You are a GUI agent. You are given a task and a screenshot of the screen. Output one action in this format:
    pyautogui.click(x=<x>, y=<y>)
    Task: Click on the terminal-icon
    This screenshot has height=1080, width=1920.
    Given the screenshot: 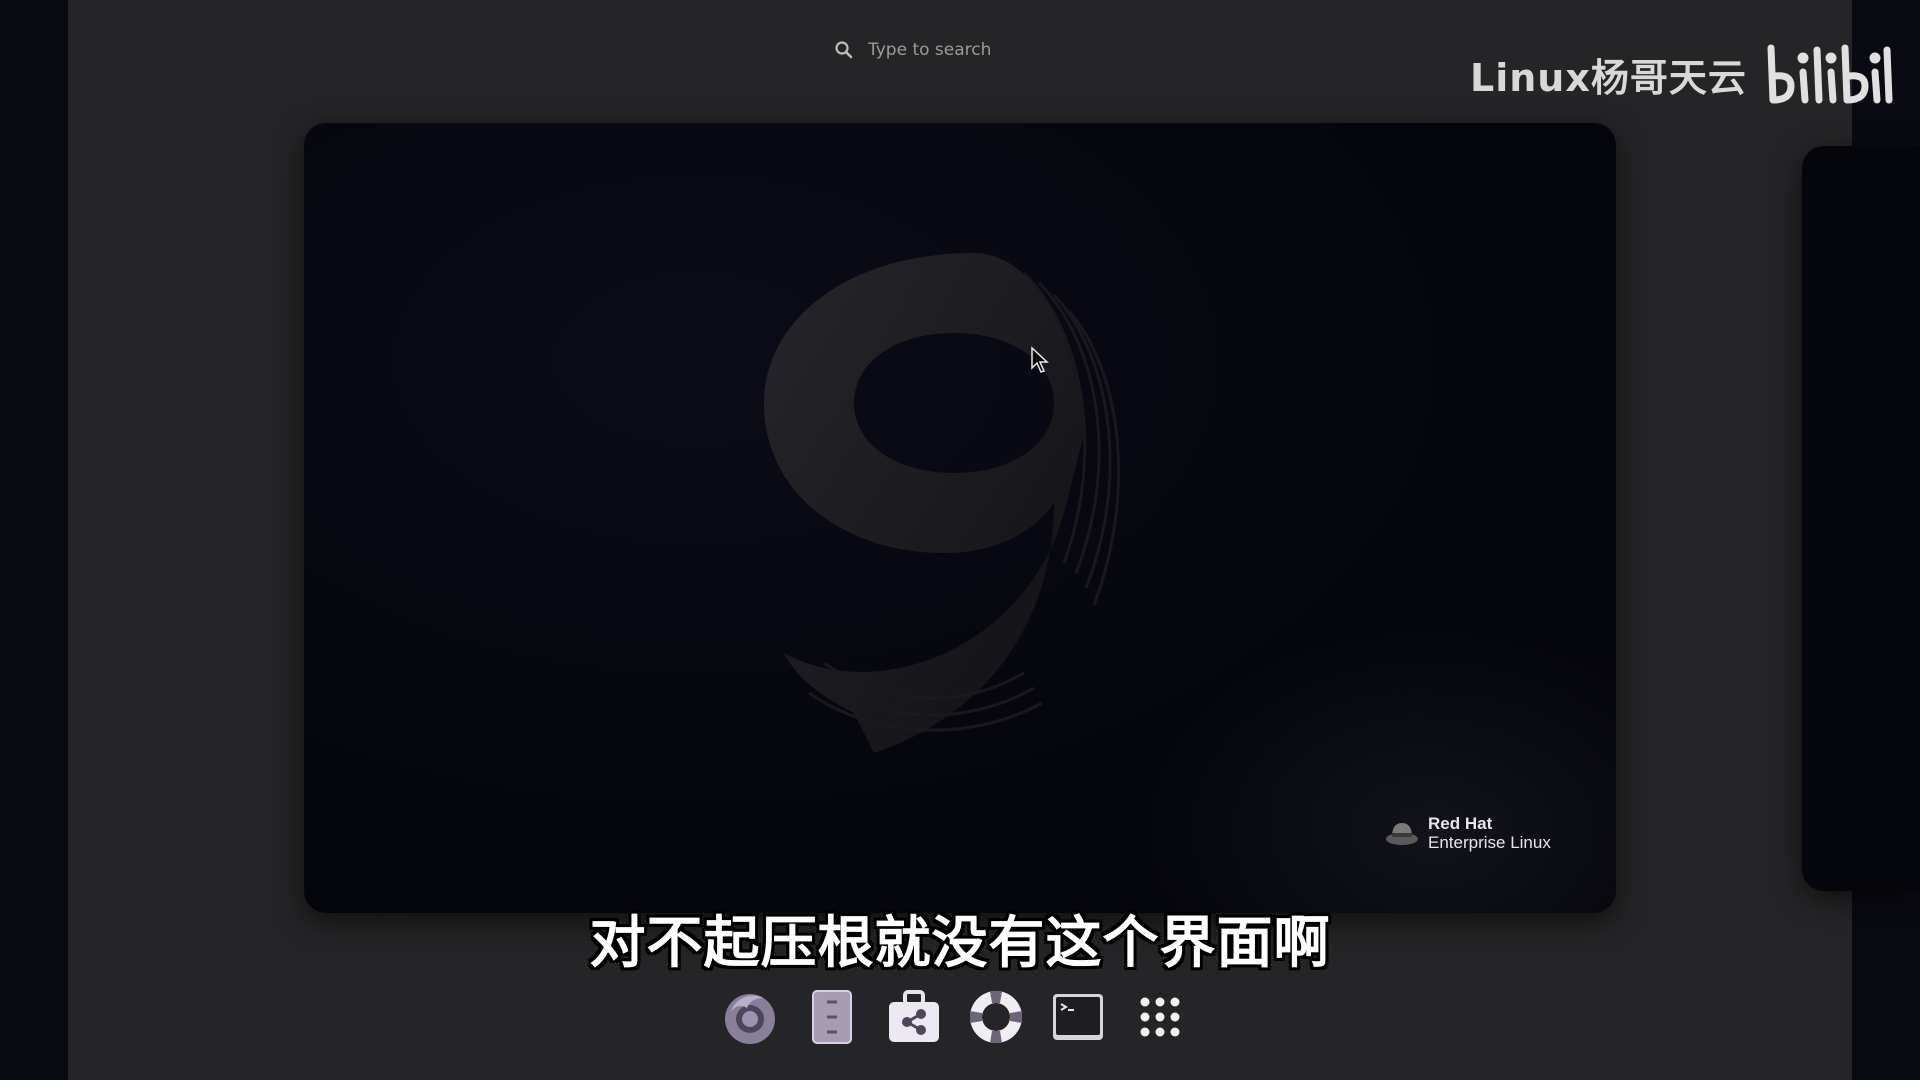 What is the action you would take?
    pyautogui.click(x=1078, y=1017)
    